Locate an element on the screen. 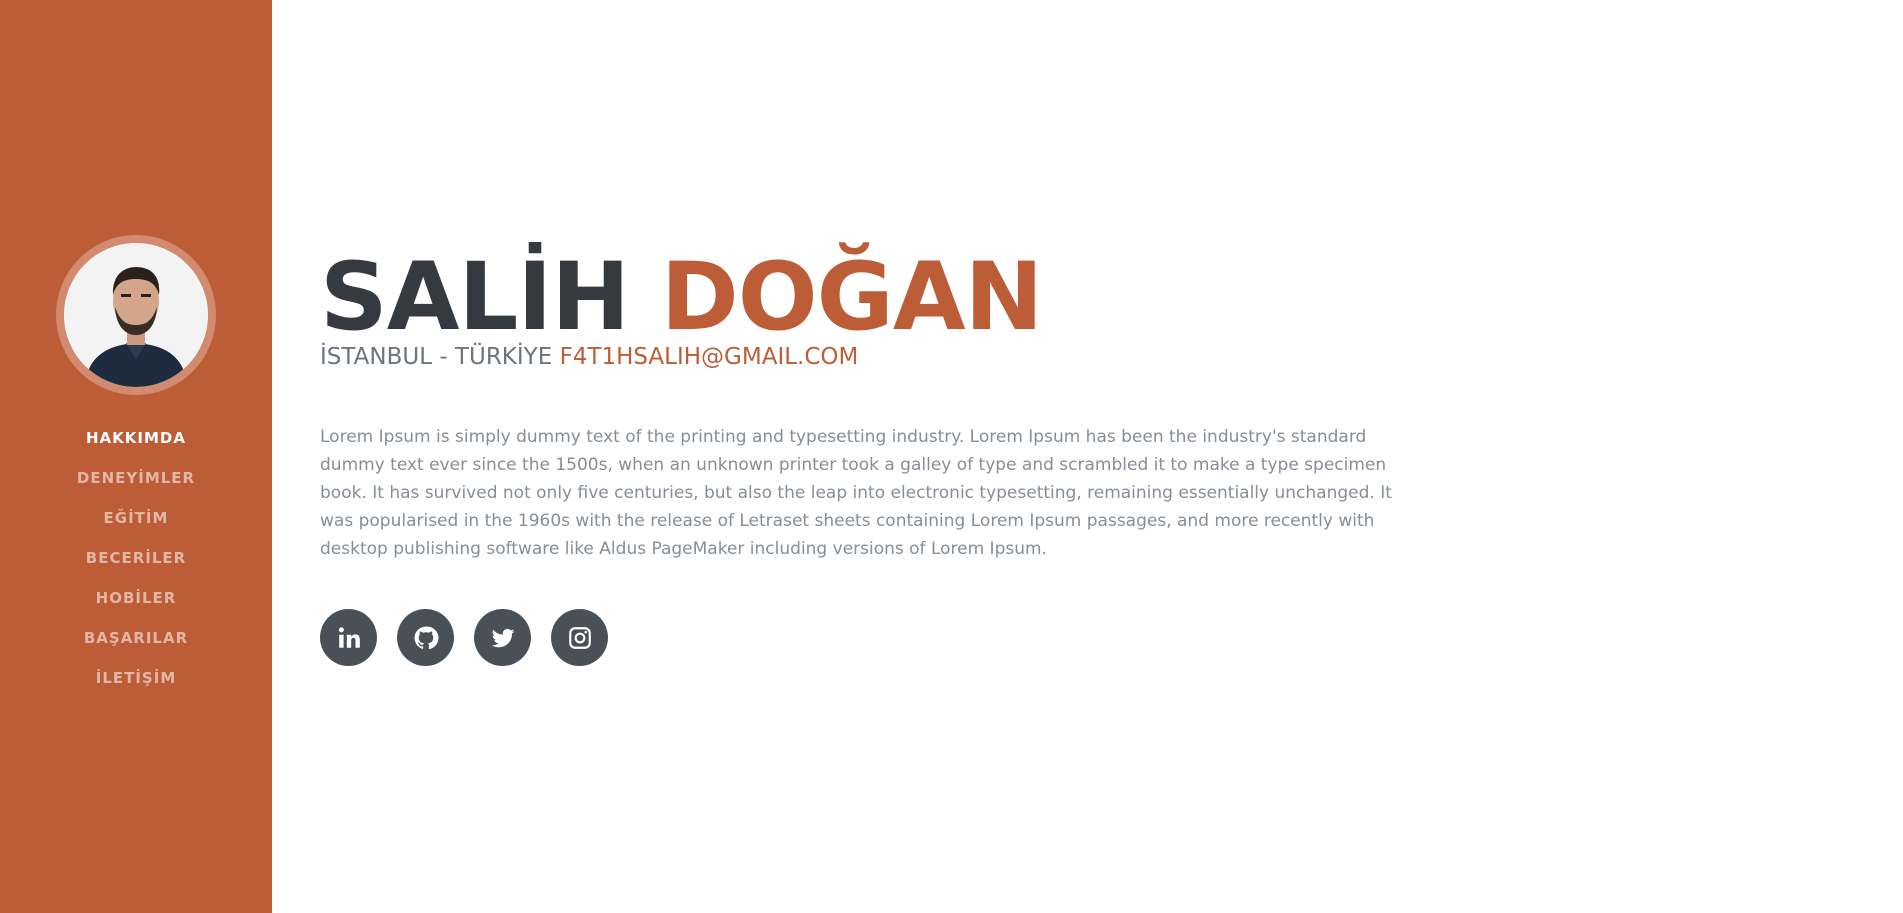 This screenshot has width=1903, height=913. twitter-icon is located at coordinates (502, 637).